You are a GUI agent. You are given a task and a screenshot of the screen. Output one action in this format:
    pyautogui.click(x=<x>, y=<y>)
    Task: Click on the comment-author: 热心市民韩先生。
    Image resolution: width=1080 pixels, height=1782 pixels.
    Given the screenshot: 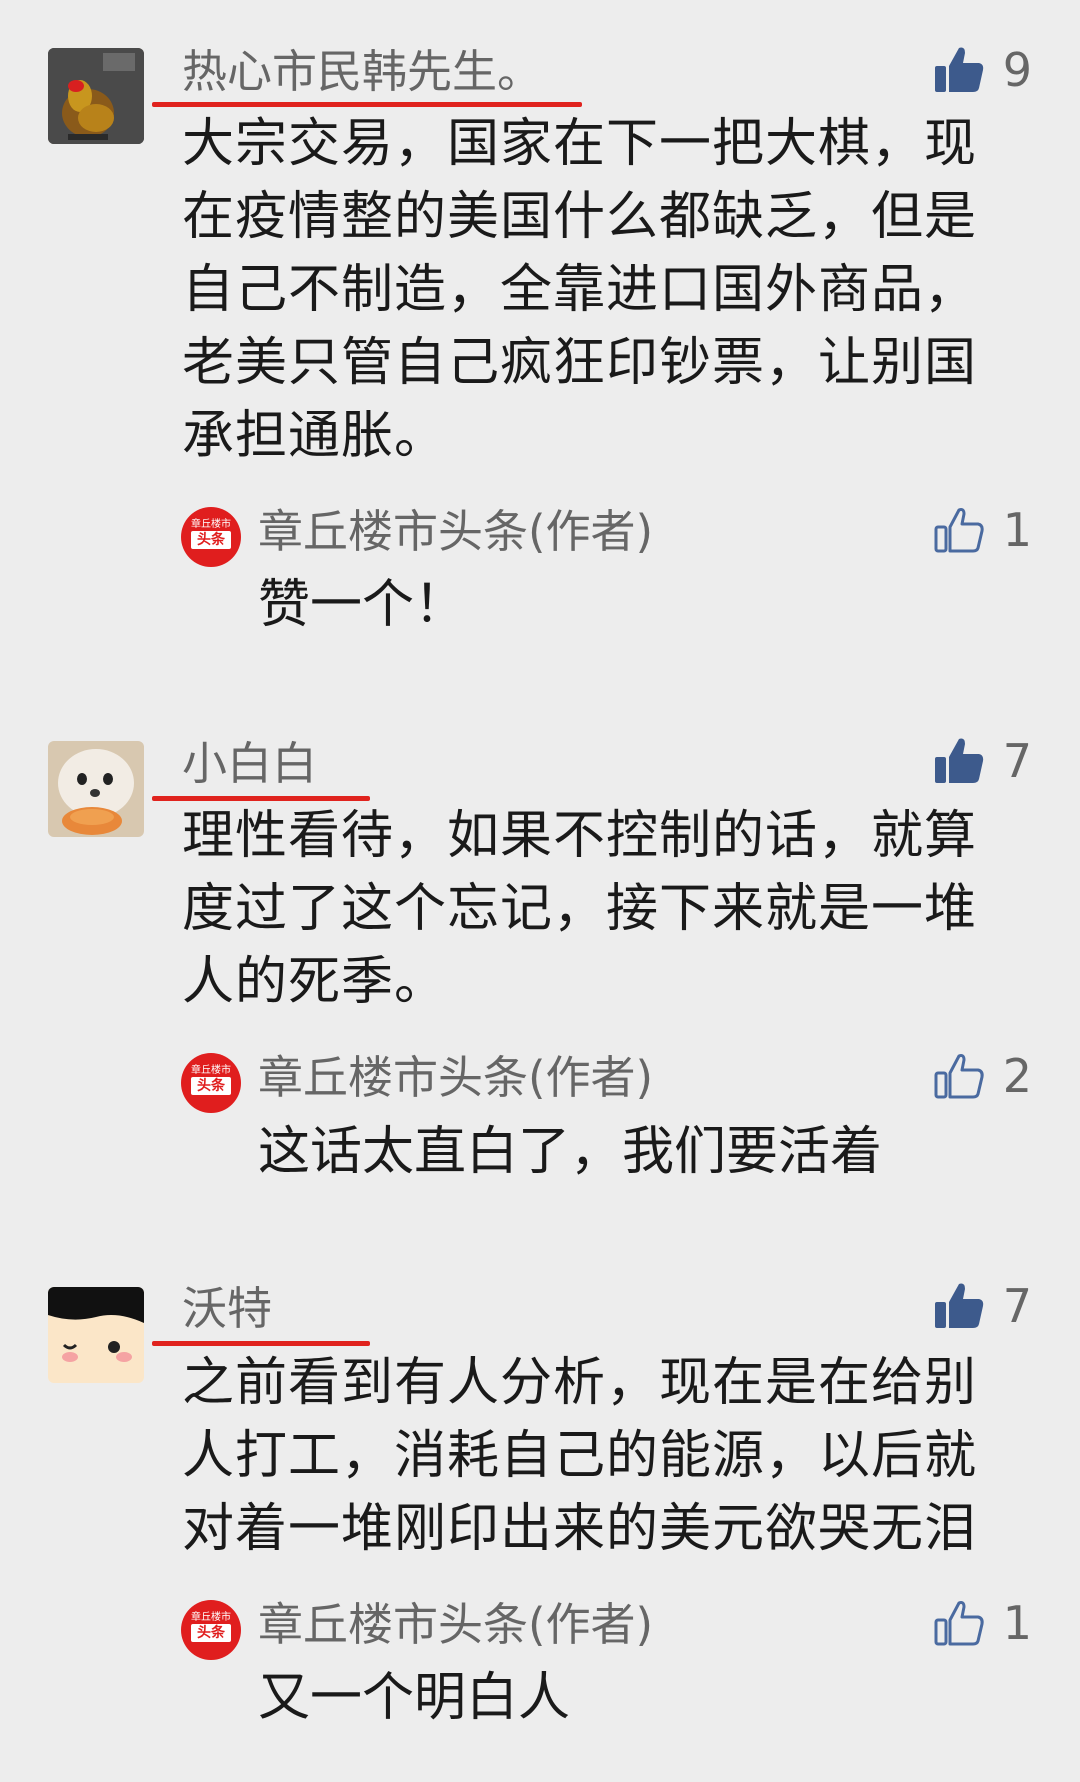 What is the action you would take?
    pyautogui.click(x=362, y=72)
    